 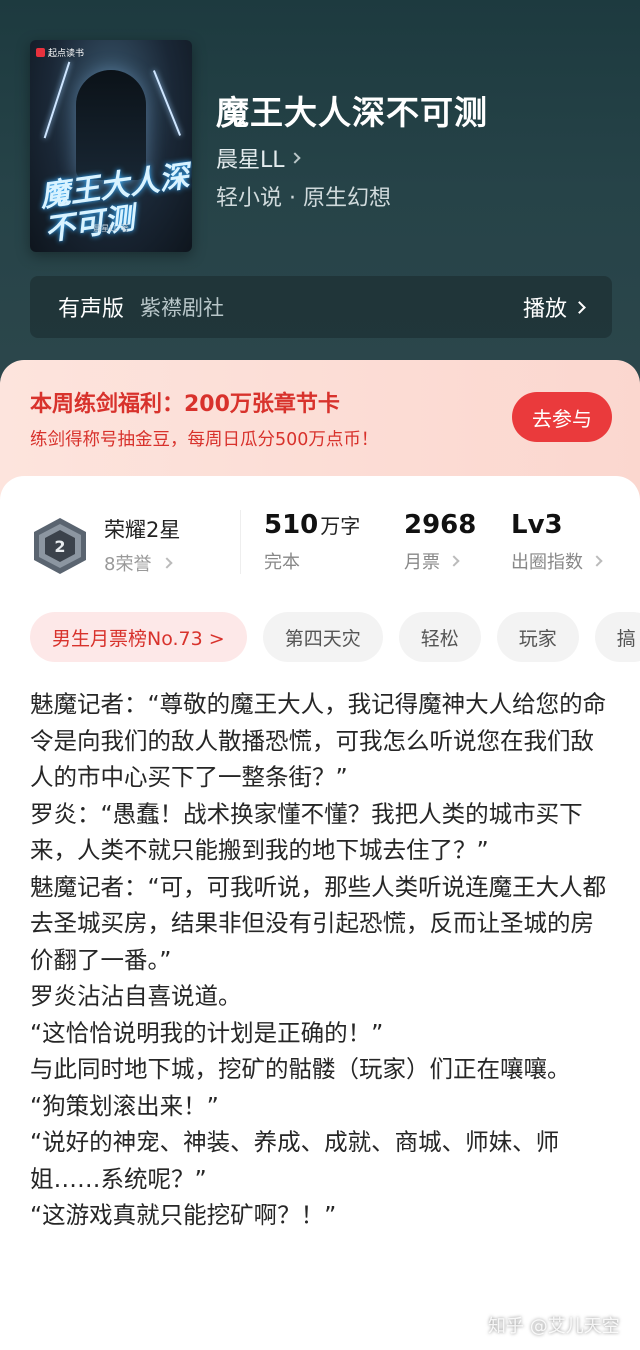 I want to click on synopsis-paragraph: “狗策划滚出来！”, so click(x=124, y=1105).